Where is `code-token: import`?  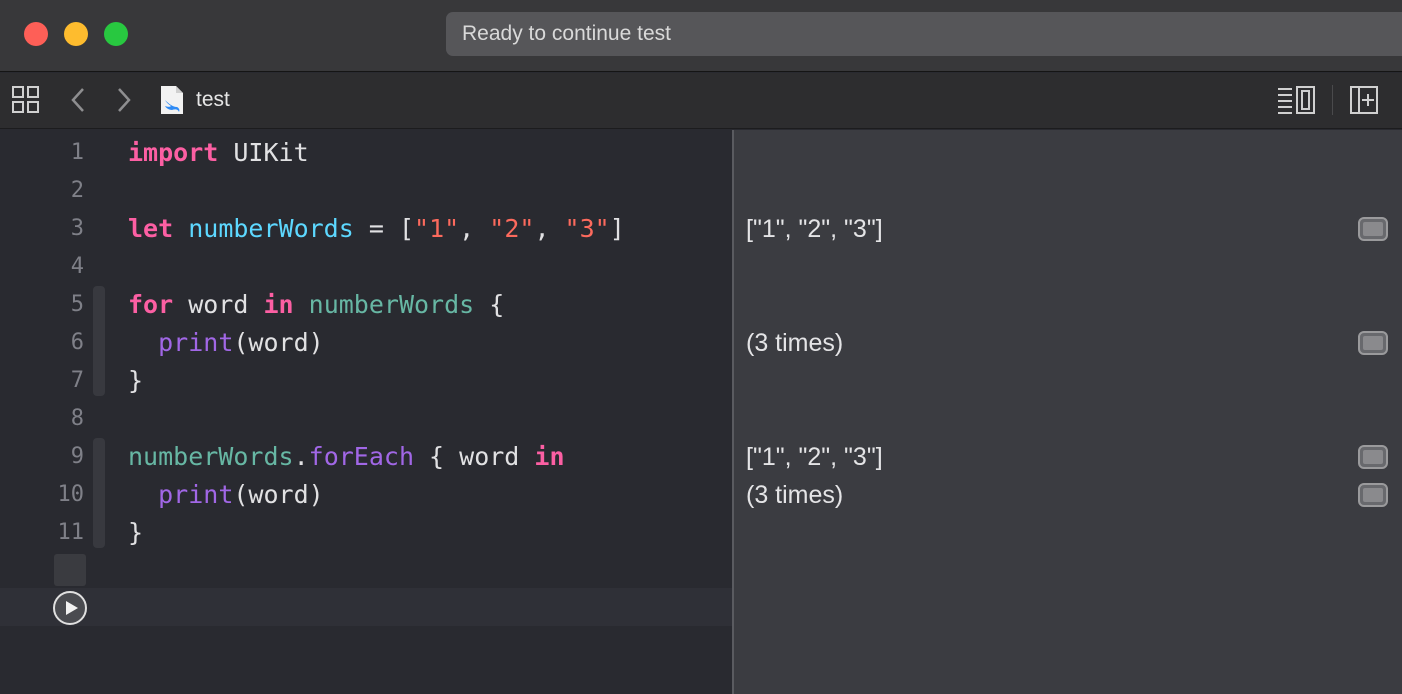
code-token: import is located at coordinates (173, 152).